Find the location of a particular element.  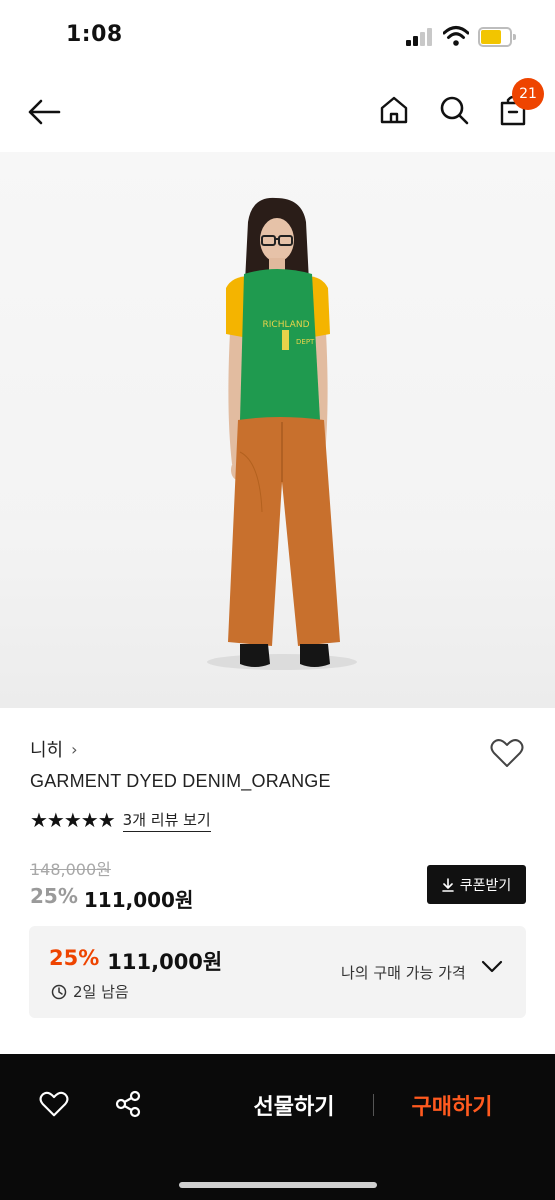

chevron-right-icon: › is located at coordinates (74, 749).